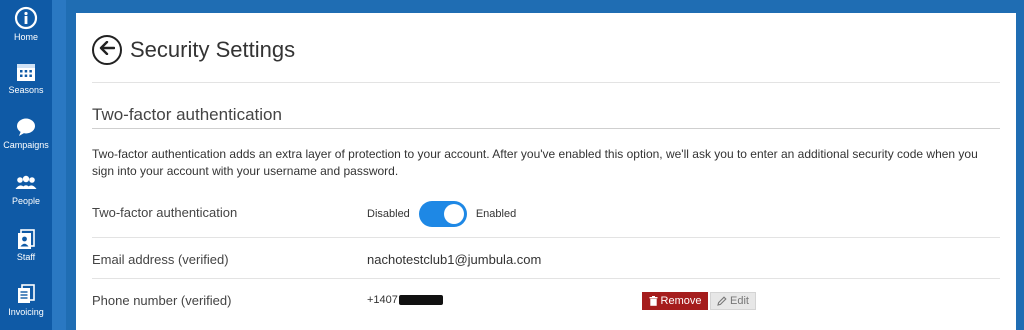 The image size is (1024, 330). What do you see at coordinates (653, 301) in the screenshot?
I see `trash-icon` at bounding box center [653, 301].